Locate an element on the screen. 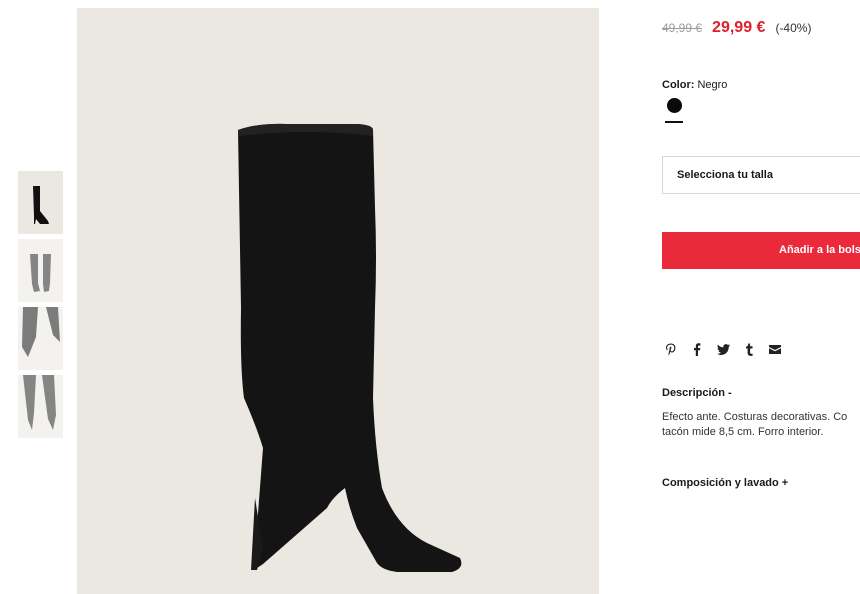 The image size is (860, 594). email-icon is located at coordinates (775, 349).